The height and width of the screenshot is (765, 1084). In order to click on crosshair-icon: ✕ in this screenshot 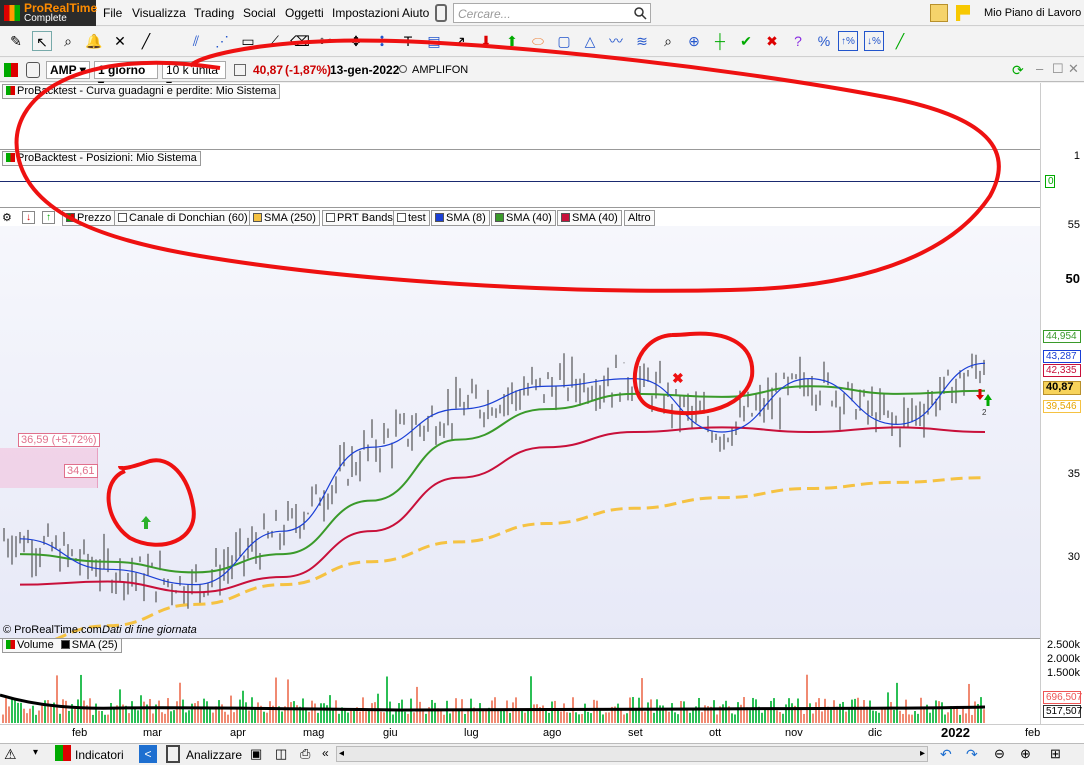, I will do `click(120, 41)`.